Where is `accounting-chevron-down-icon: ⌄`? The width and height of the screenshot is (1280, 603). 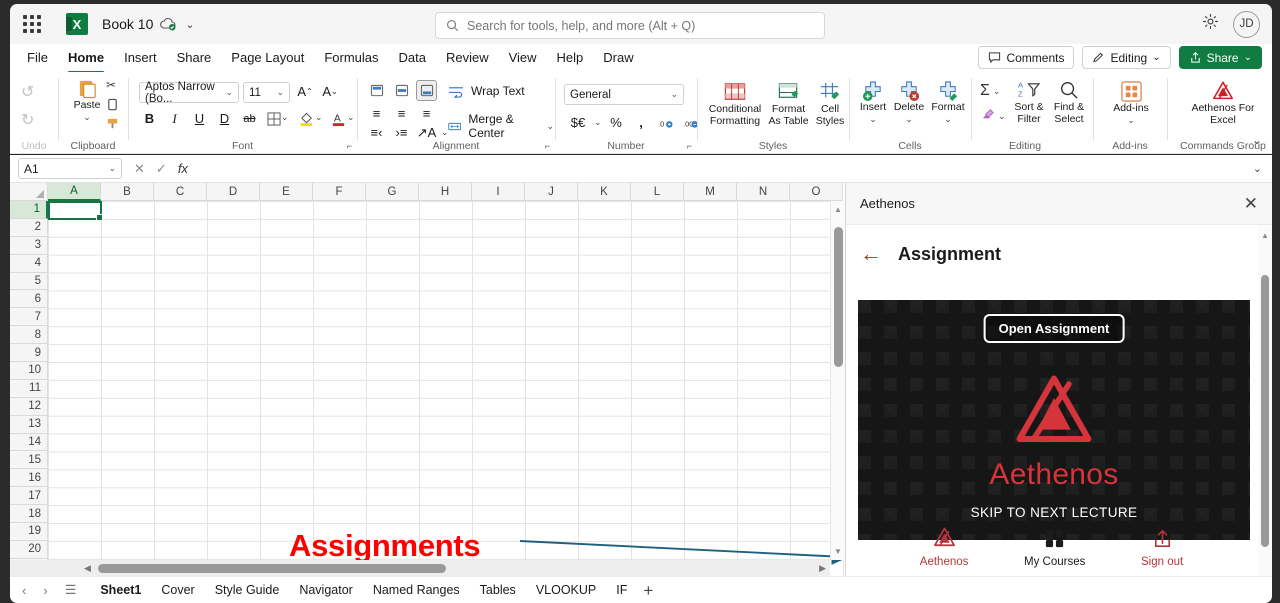 accounting-chevron-down-icon: ⌄ is located at coordinates (598, 122).